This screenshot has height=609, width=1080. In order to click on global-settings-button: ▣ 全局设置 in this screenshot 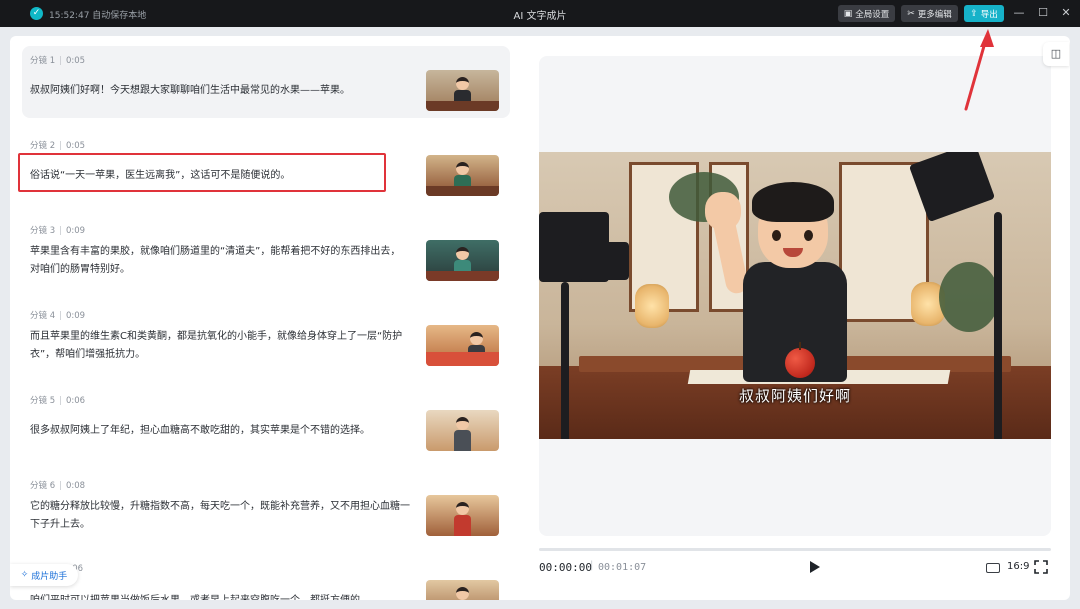, I will do `click(866, 13)`.